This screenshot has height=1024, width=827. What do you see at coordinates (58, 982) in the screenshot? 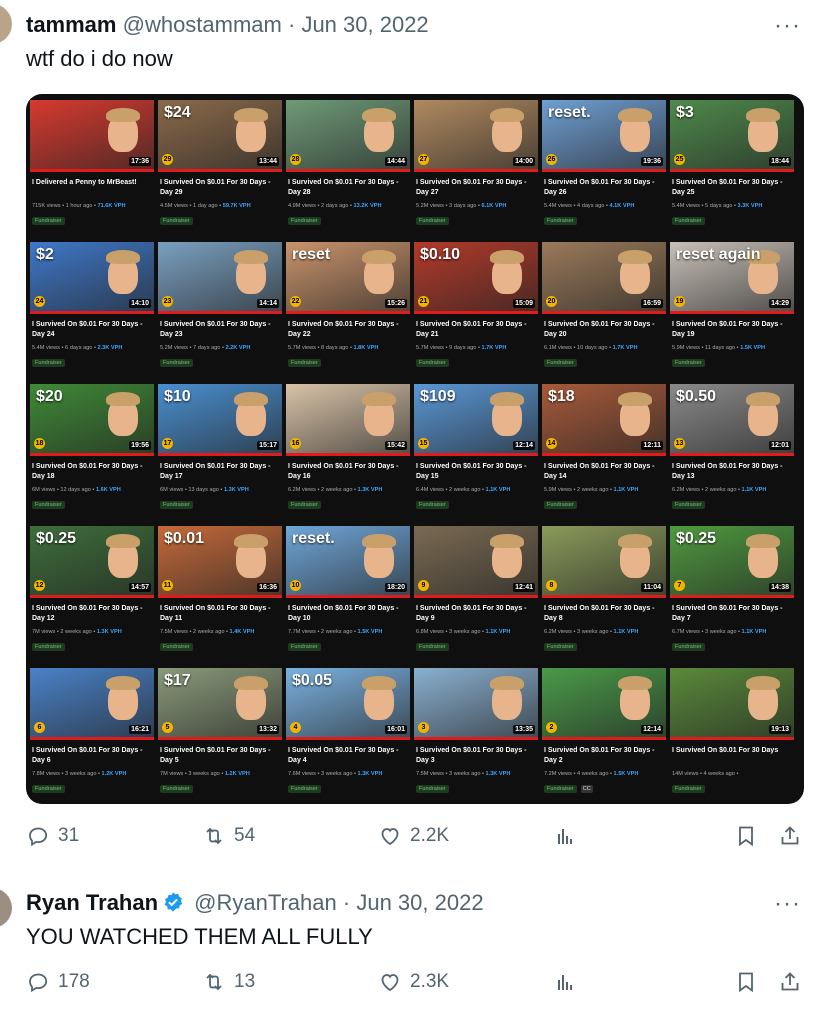
I see `reply-button: 178` at bounding box center [58, 982].